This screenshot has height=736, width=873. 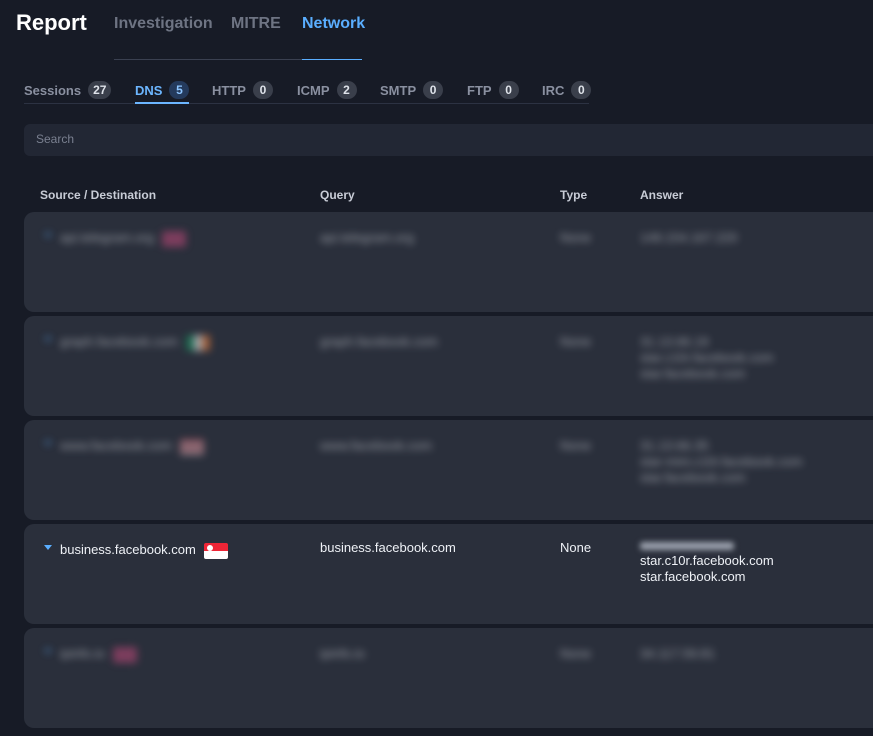 I want to click on source-cell: ipinfo.io, so click(x=98, y=654).